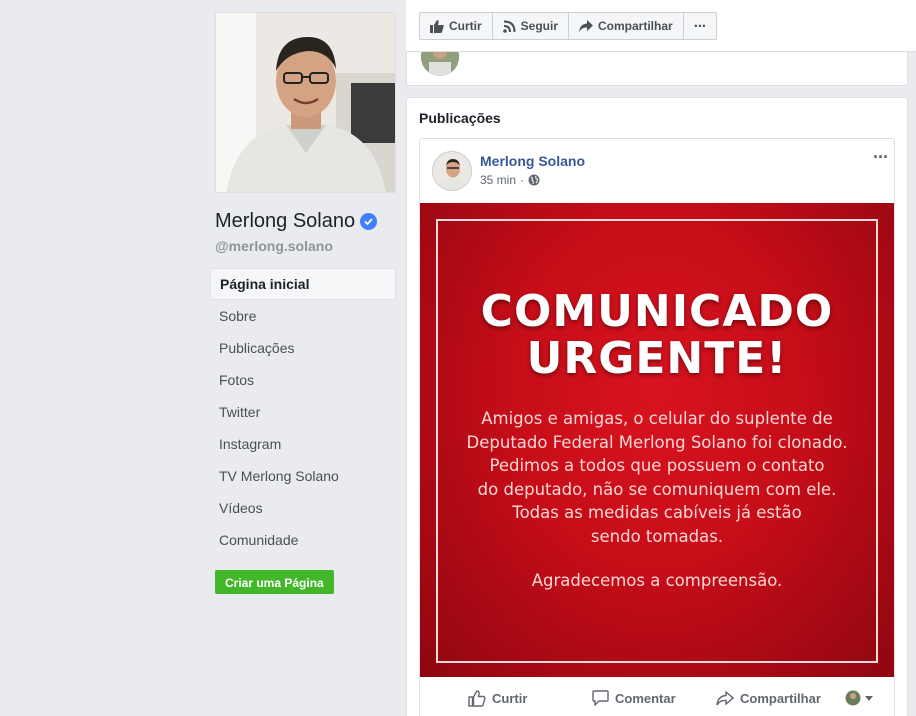 The height and width of the screenshot is (716, 916). I want to click on share-page-button: Compartilhar, so click(626, 26).